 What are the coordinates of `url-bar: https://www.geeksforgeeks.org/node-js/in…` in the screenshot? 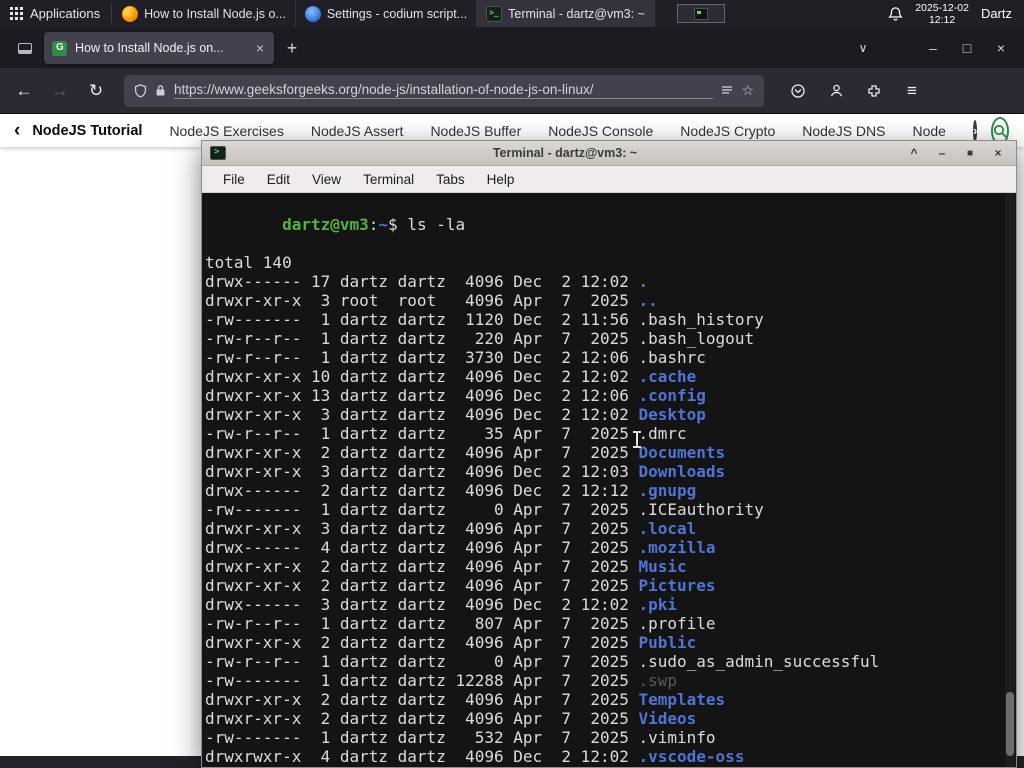 It's located at (444, 90).